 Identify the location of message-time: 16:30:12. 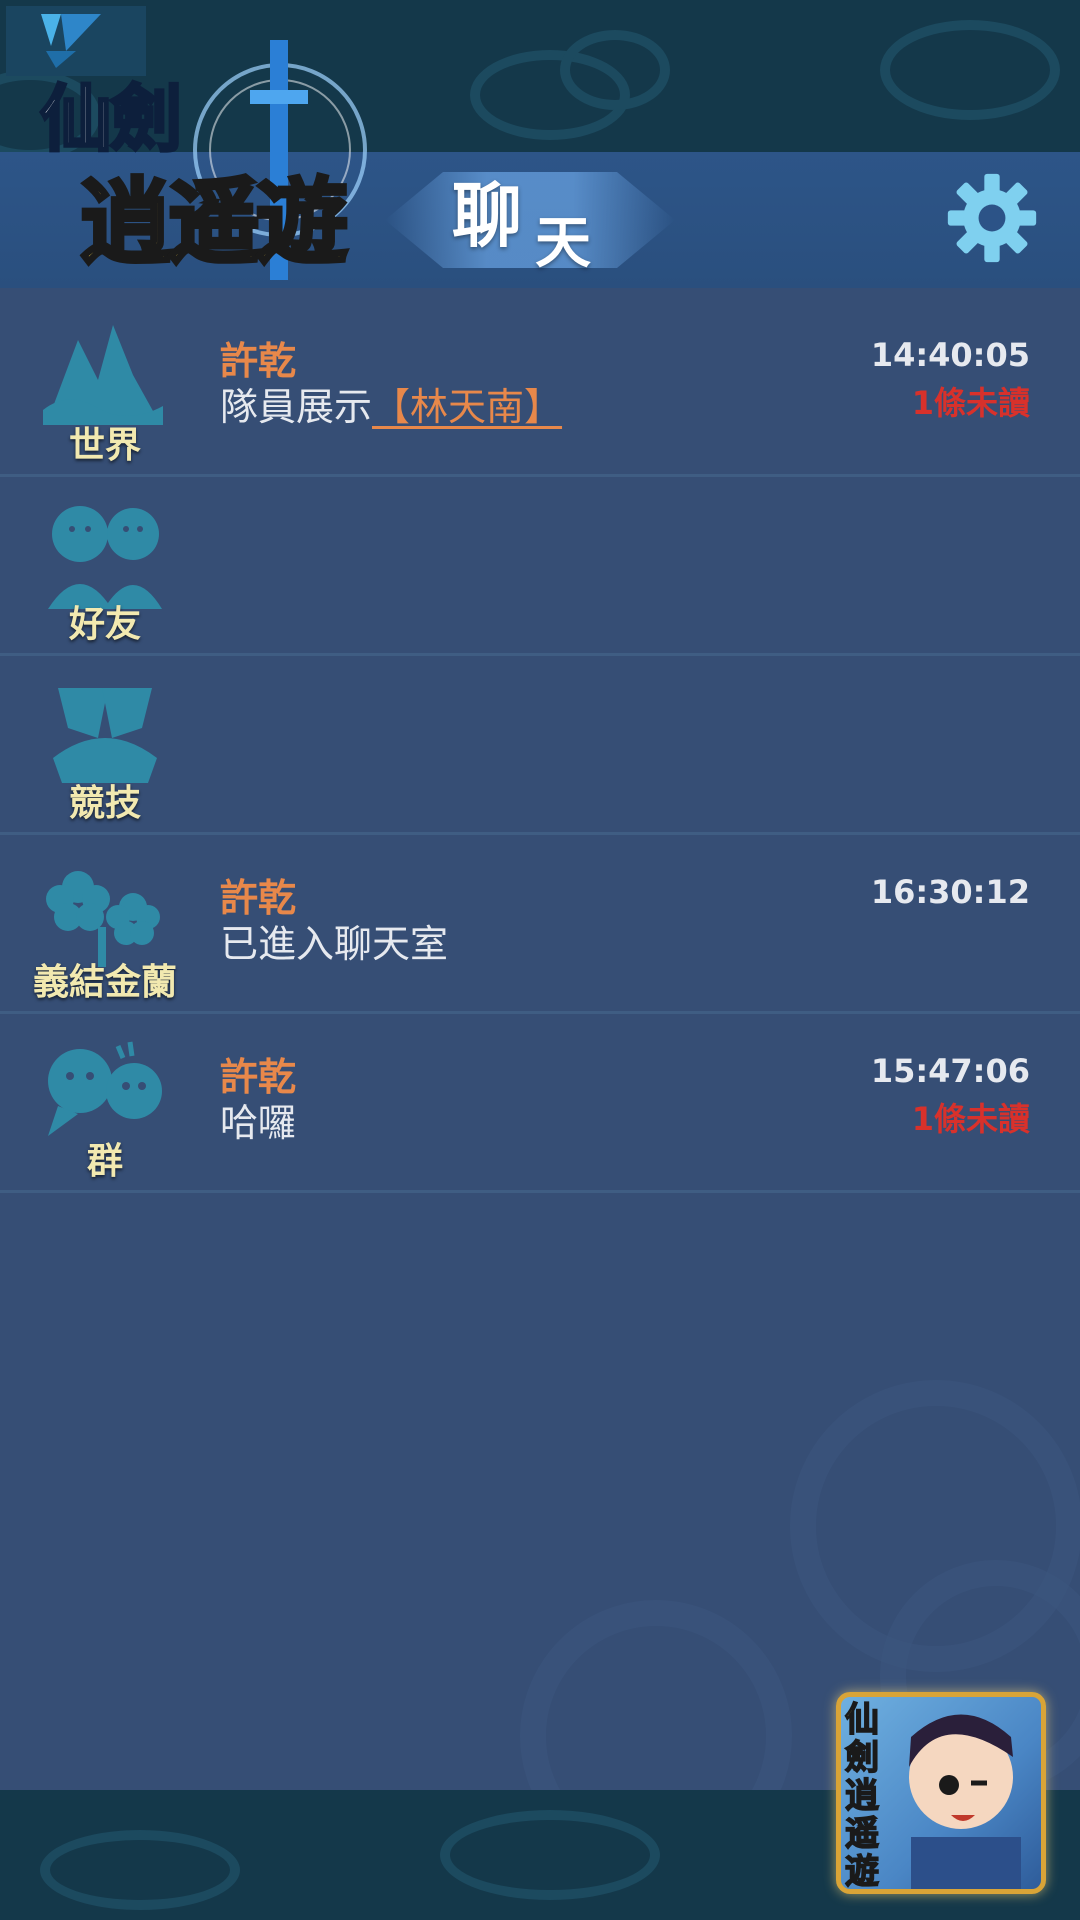
(950, 892).